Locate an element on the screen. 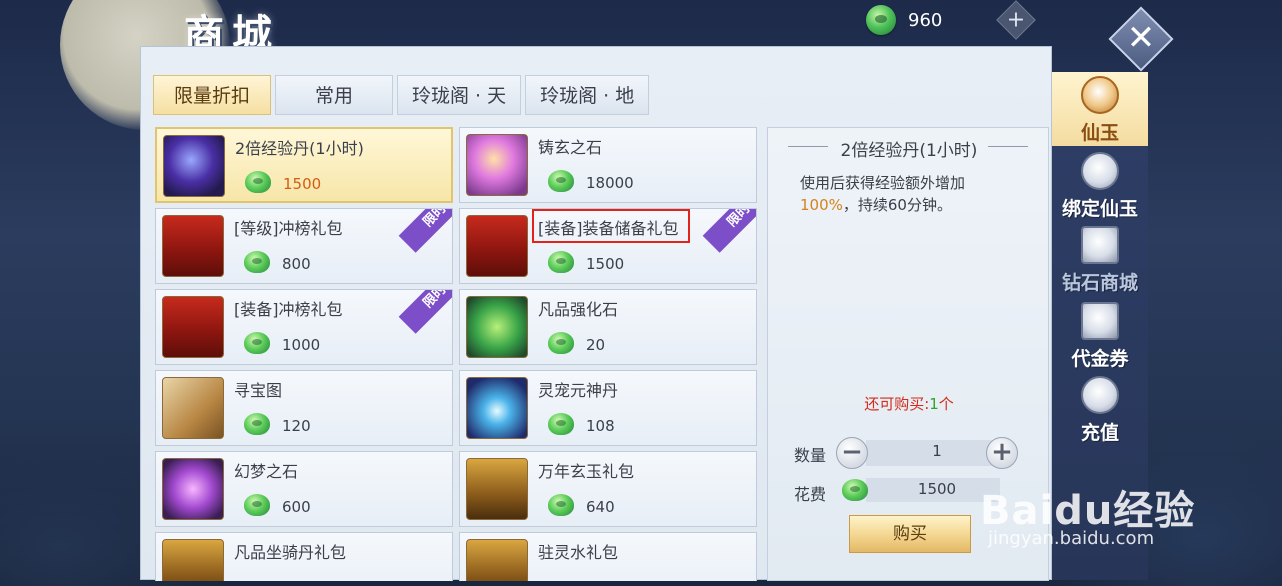 The height and width of the screenshot is (586, 1282). quantity-label: 数量 is located at coordinates (810, 455).